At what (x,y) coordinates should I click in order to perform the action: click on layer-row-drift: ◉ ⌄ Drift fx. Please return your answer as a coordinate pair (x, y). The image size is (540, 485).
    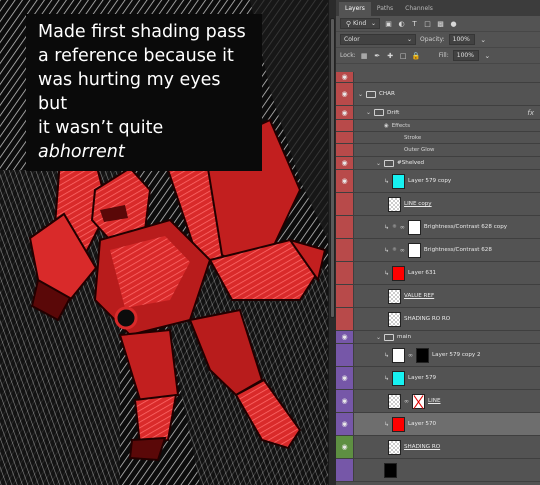
    Looking at the image, I should click on (438, 113).